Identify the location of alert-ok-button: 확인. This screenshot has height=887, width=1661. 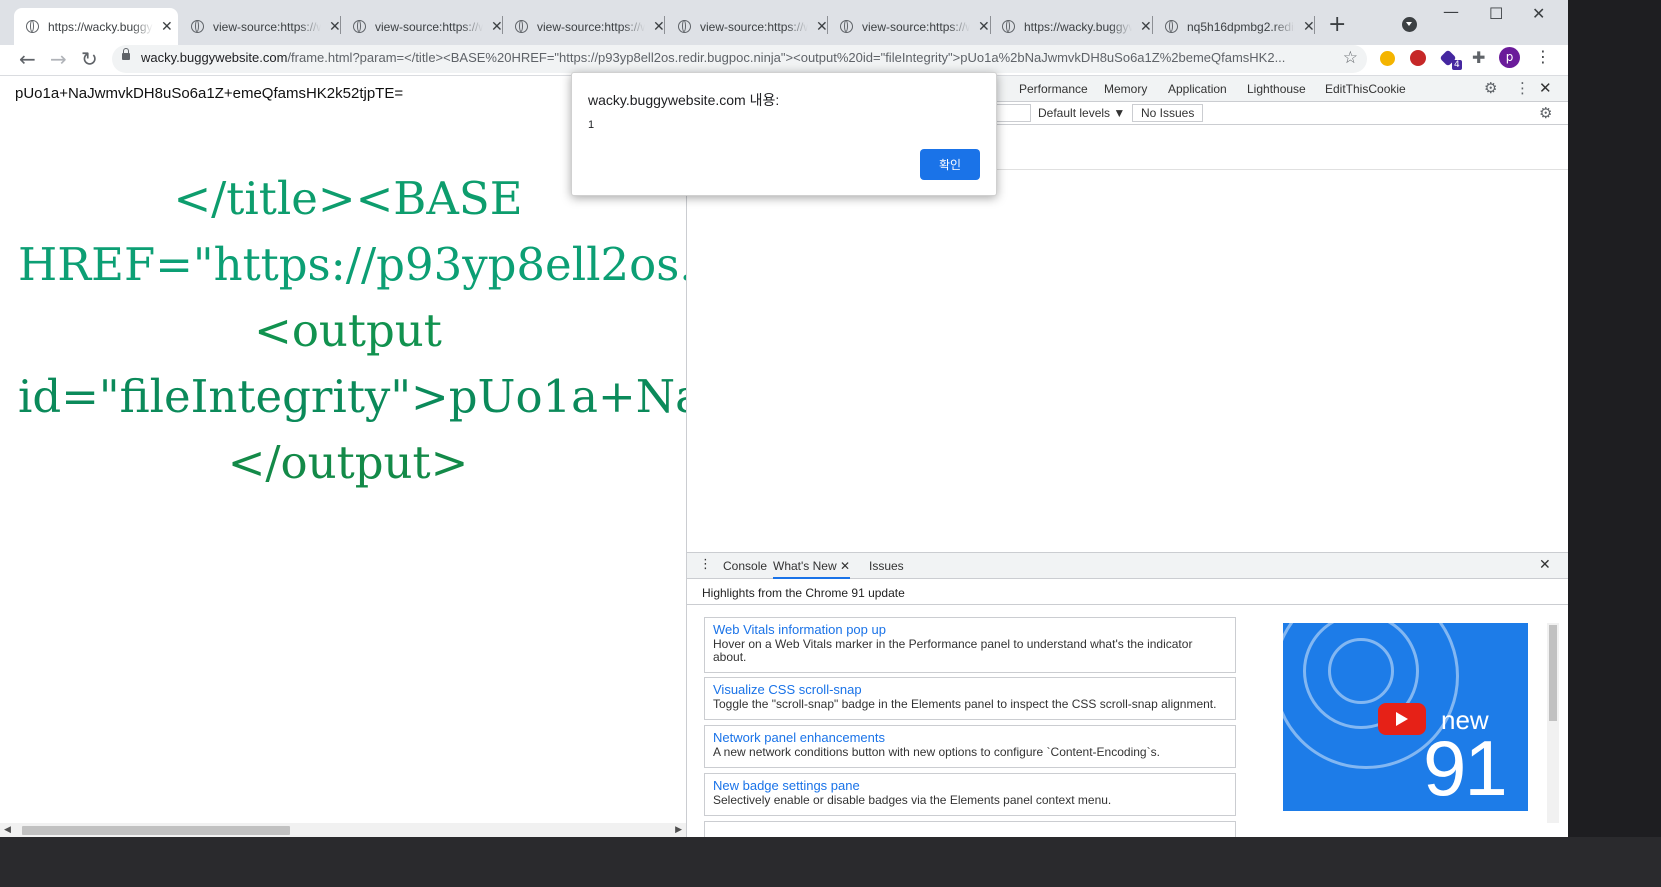
(950, 164).